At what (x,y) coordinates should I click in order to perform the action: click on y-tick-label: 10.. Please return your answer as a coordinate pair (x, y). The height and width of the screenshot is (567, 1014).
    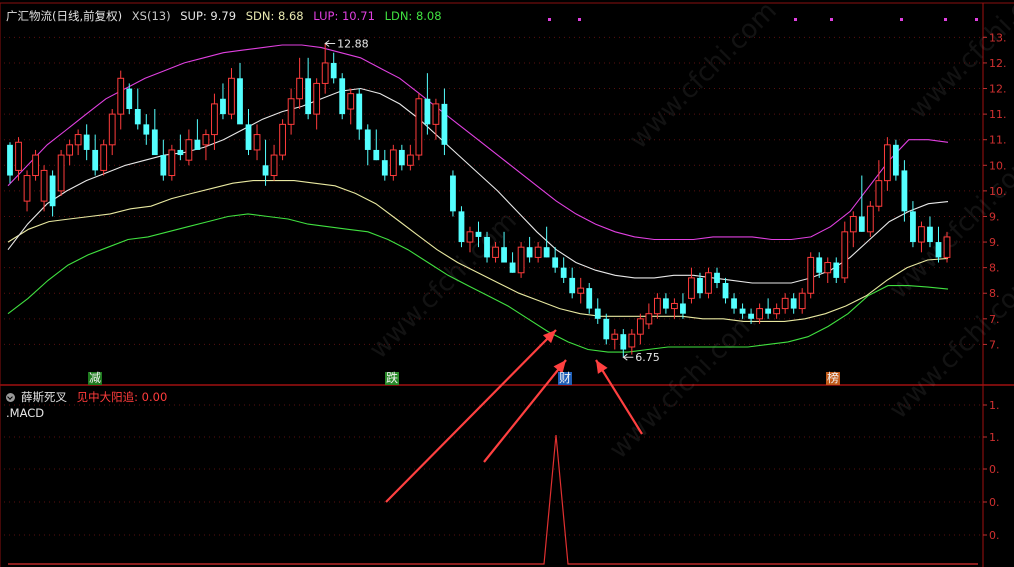
    Looking at the image, I should click on (998, 165).